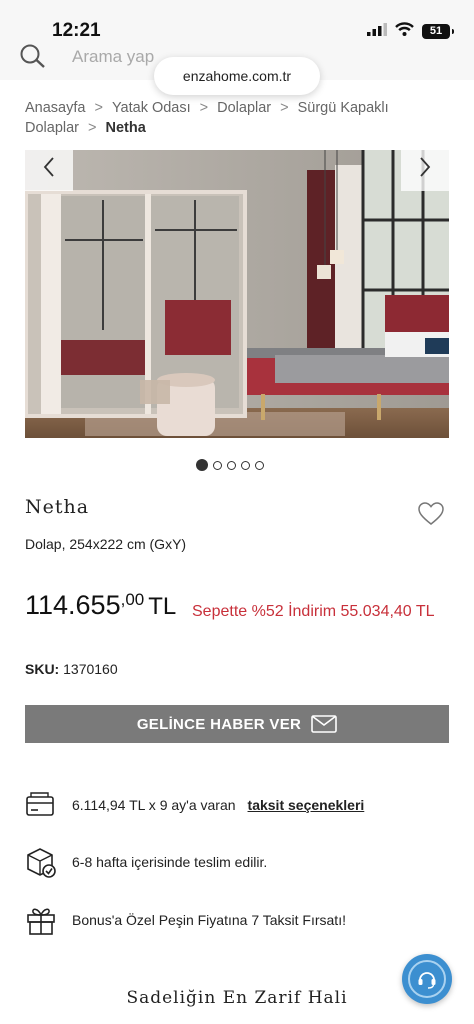 This screenshot has height=1024, width=474. I want to click on heart-icon, so click(431, 516).